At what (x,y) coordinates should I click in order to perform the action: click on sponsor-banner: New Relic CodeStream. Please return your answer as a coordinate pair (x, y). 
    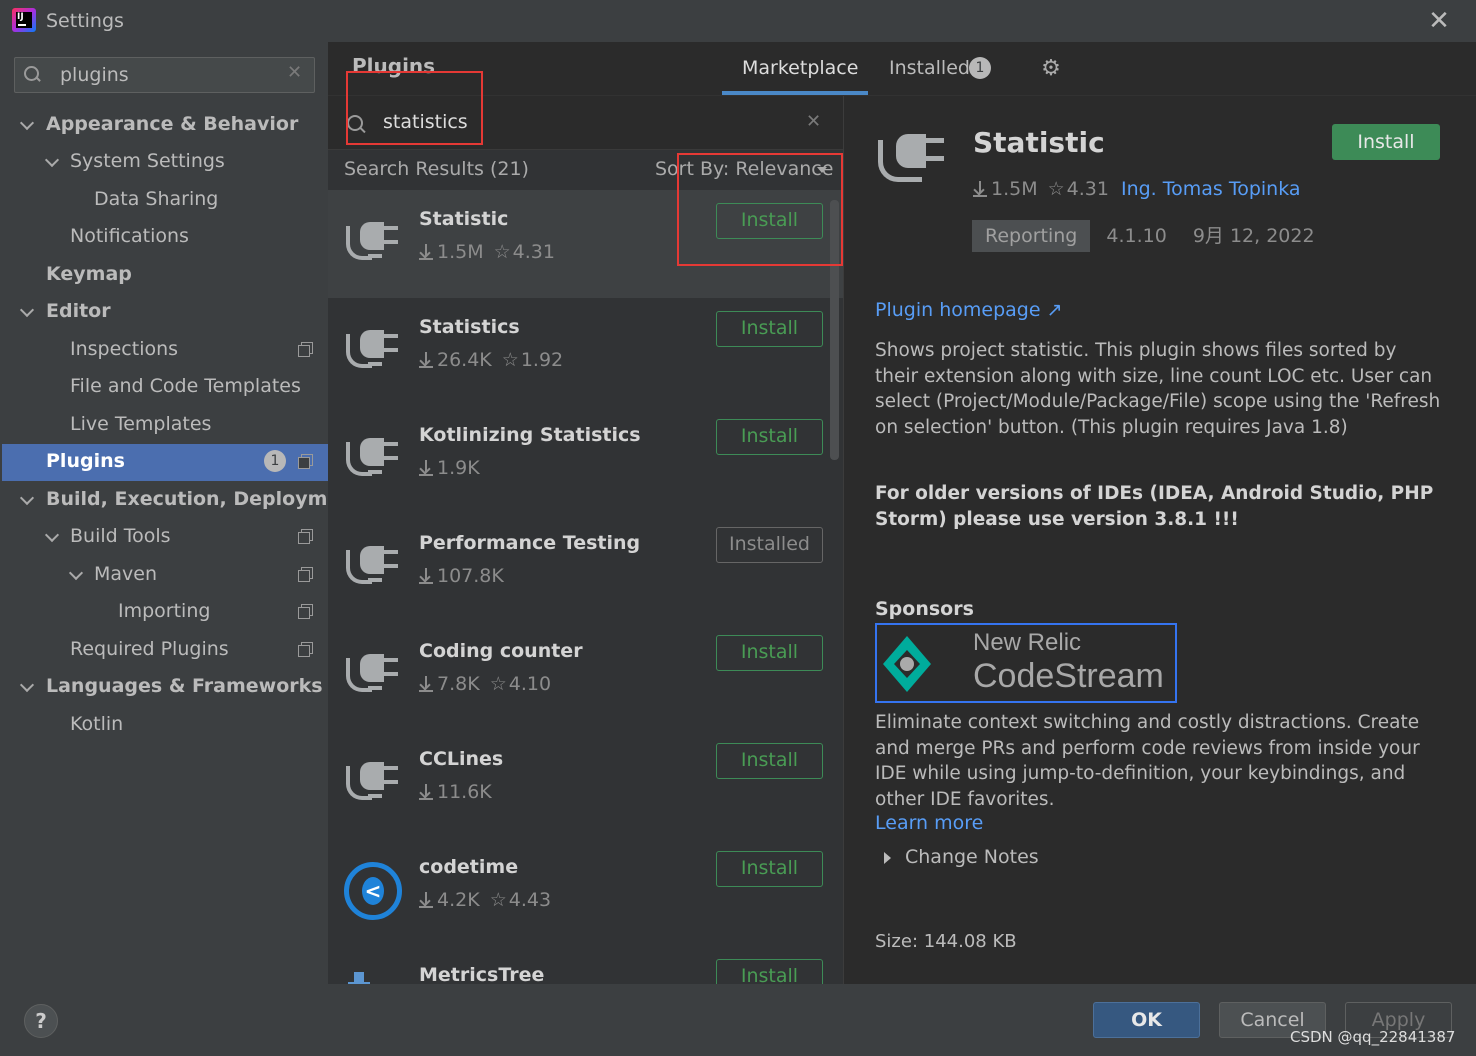
    Looking at the image, I should click on (1026, 663).